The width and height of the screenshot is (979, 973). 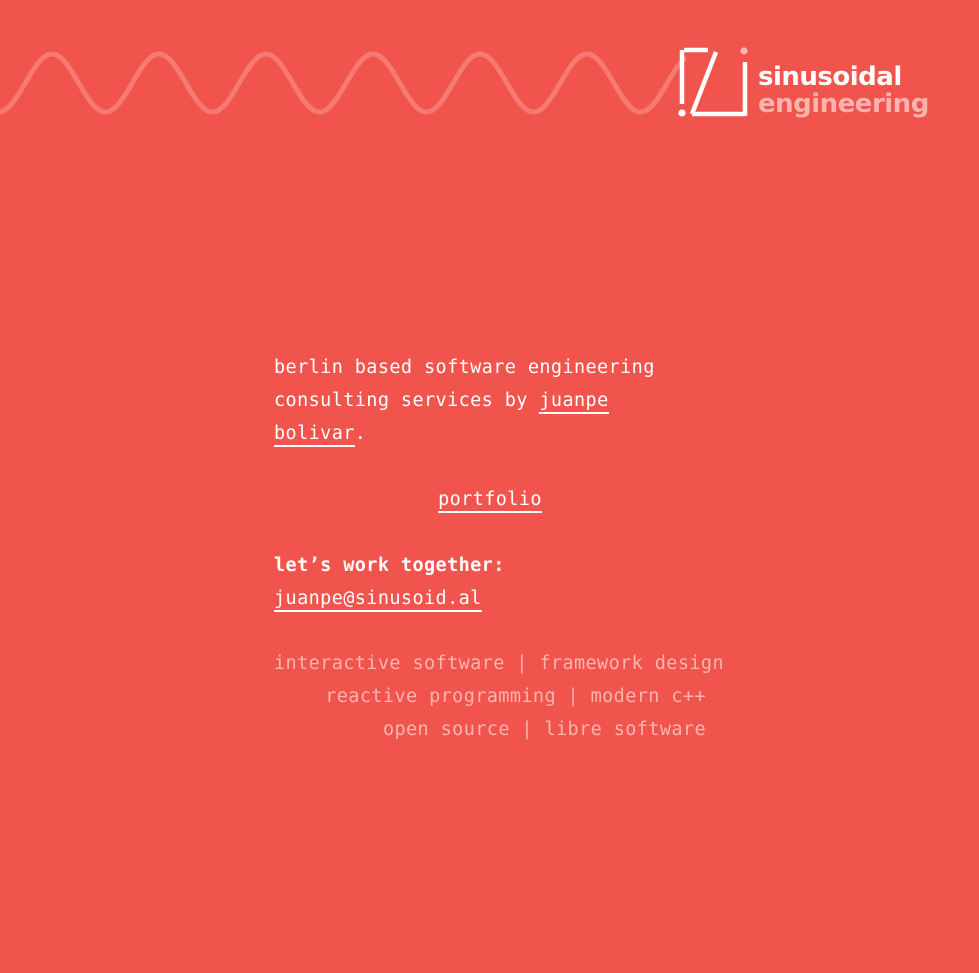 I want to click on tag-line-1: interactive software | framework design, so click(x=499, y=663).